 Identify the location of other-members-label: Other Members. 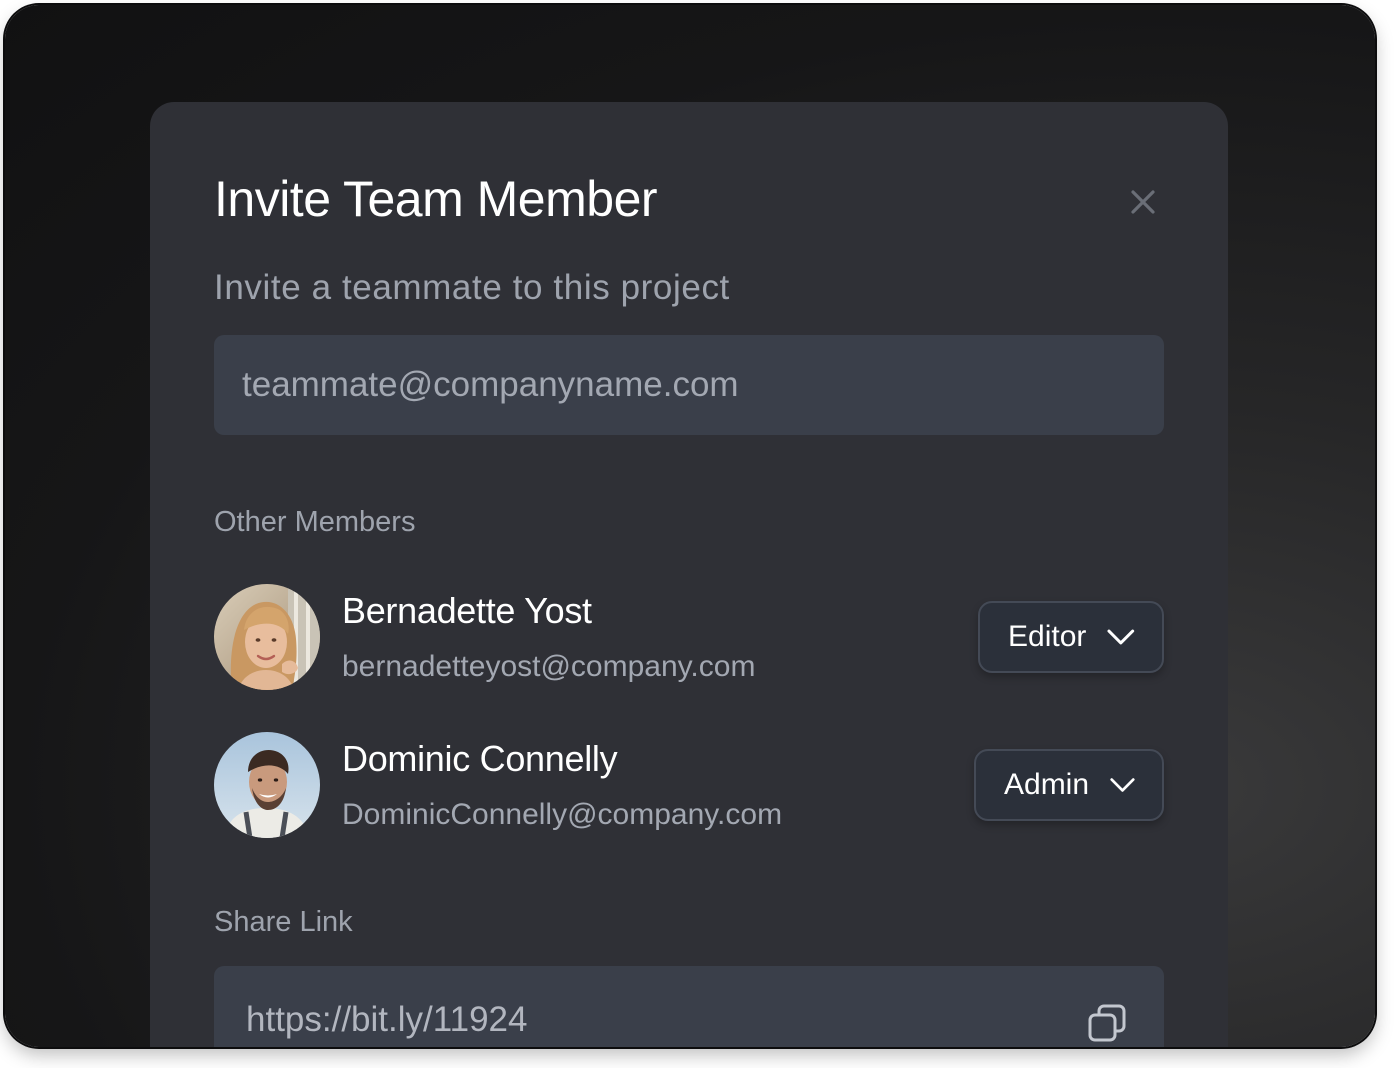
(315, 522).